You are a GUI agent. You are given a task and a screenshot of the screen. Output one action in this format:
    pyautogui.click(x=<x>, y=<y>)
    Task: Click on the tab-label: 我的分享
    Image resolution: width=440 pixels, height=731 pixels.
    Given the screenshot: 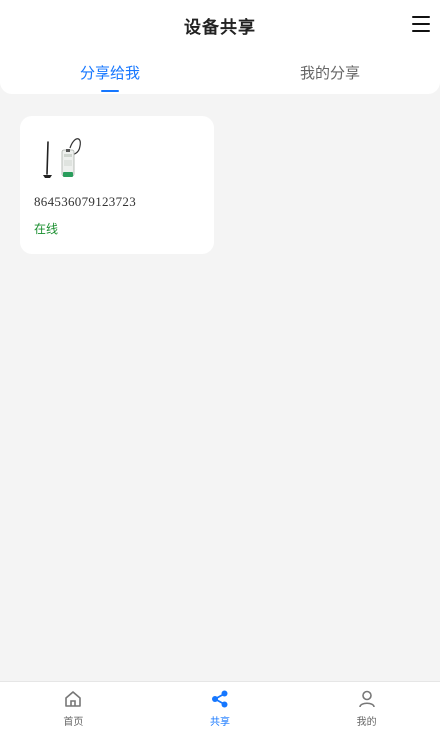 What is the action you would take?
    pyautogui.click(x=329, y=72)
    